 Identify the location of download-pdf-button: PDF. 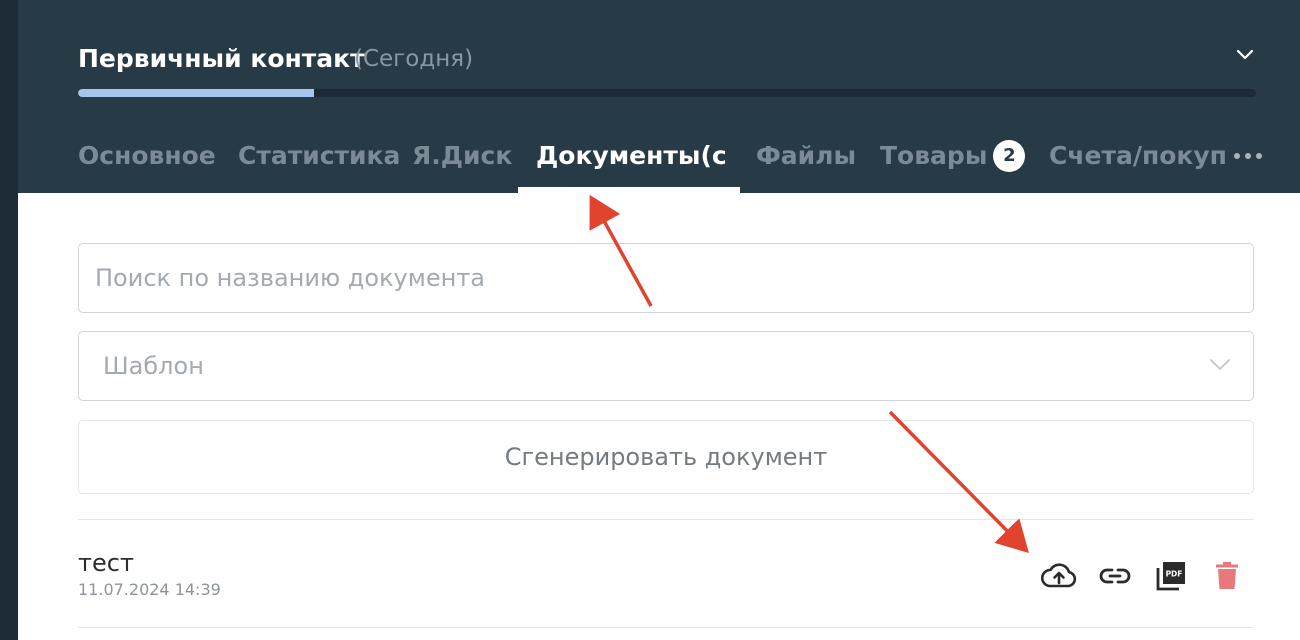
(1171, 576).